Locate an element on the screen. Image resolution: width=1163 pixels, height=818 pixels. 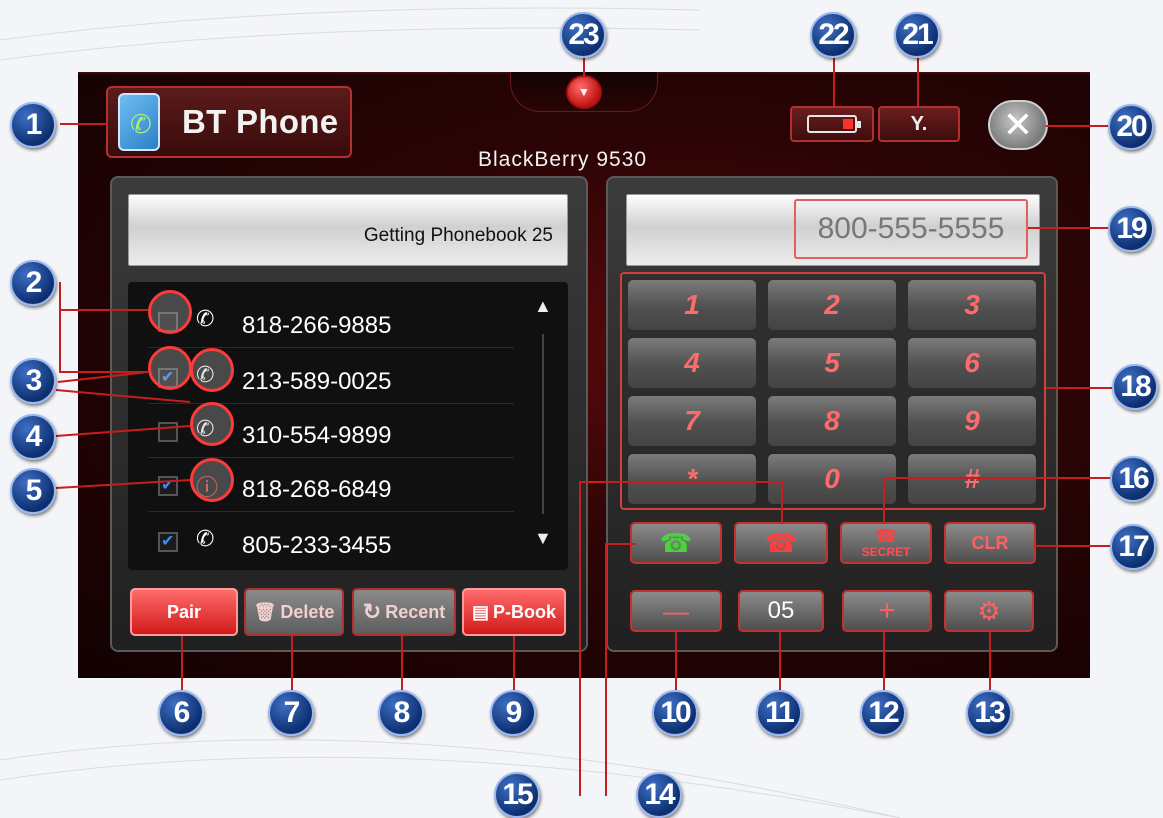
callout-badge: 23 is located at coordinates (583, 35).